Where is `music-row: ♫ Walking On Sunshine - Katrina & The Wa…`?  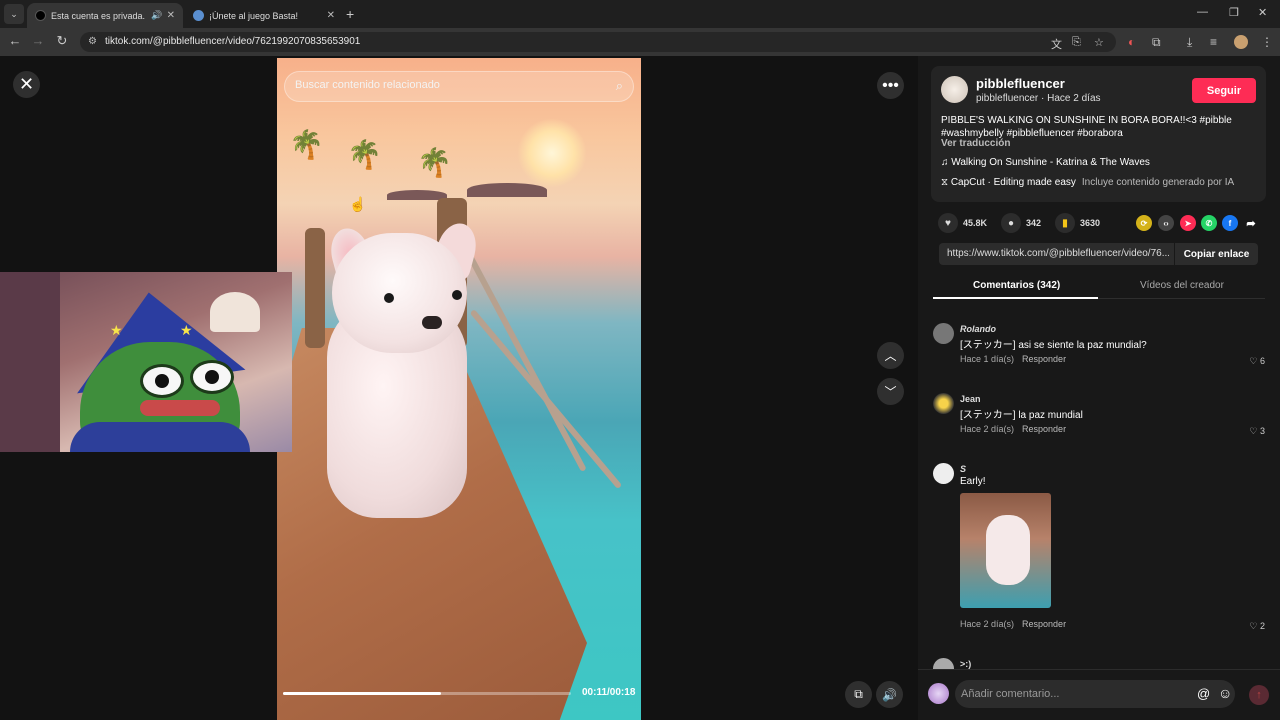 music-row: ♫ Walking On Sunshine - Katrina & The Wa… is located at coordinates (1045, 162).